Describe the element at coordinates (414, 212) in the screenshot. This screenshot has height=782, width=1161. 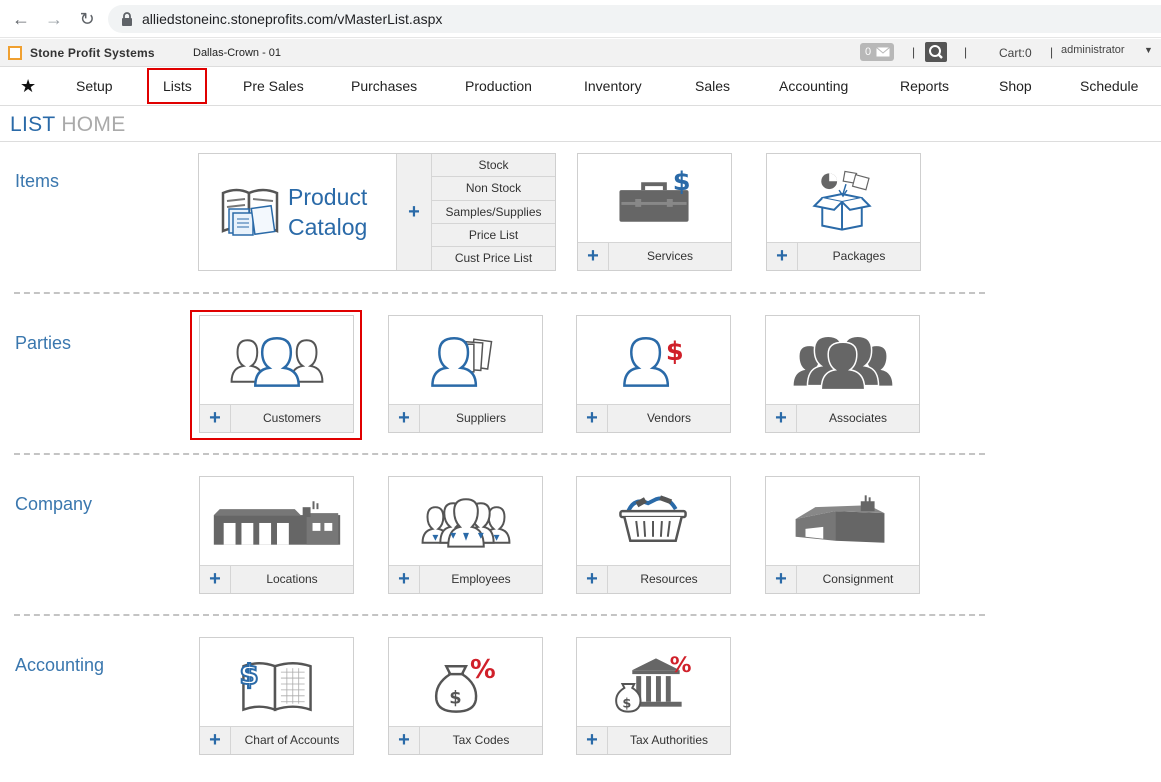
I see `add-catalog-button: +` at that location.